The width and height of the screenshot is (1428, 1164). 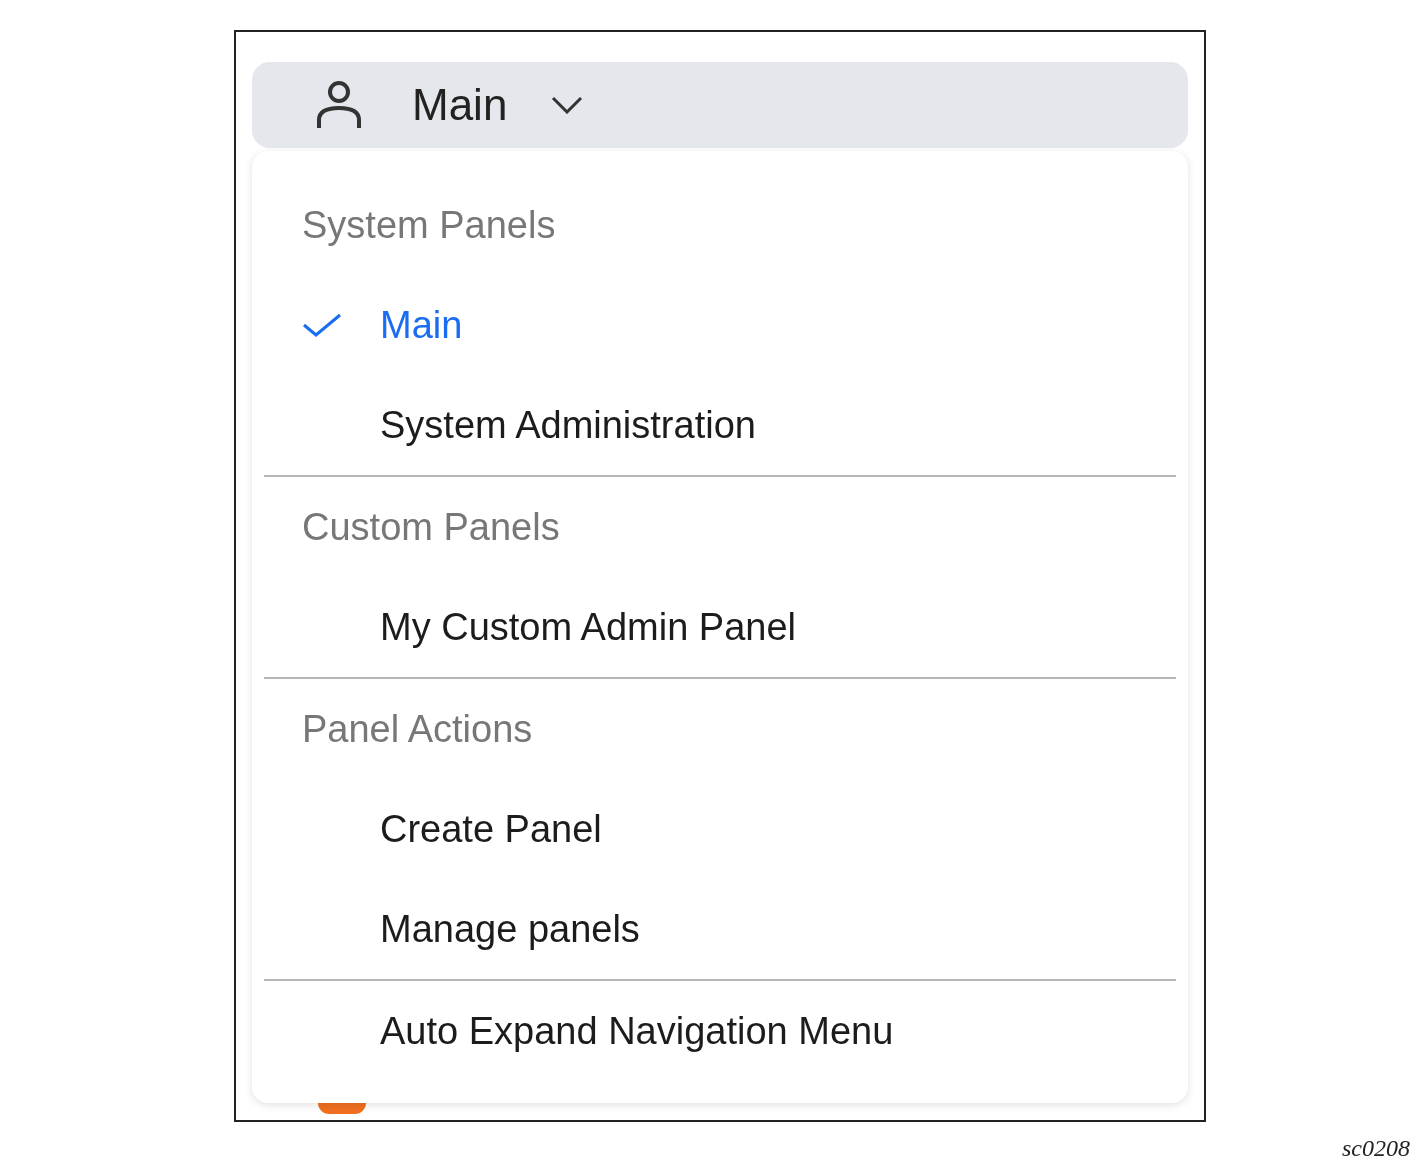 What do you see at coordinates (720, 1031) in the screenshot?
I see `menu-item: Auto Expand Navigation Menu` at bounding box center [720, 1031].